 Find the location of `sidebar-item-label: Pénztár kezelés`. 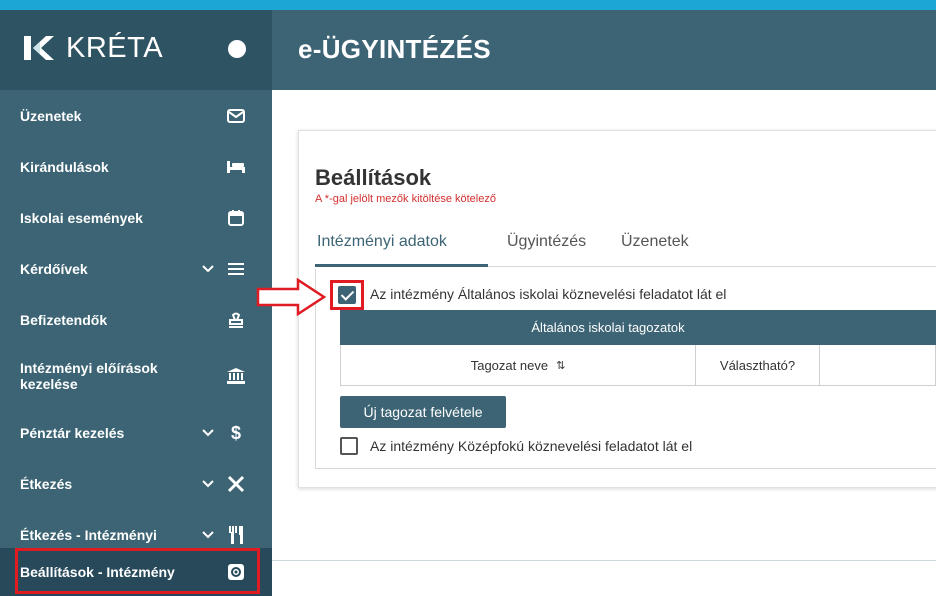

sidebar-item-label: Pénztár kezelés is located at coordinates (72, 433).